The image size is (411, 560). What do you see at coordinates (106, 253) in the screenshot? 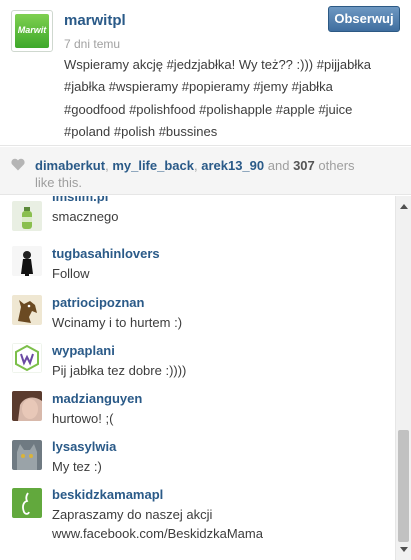
I see `comment-username: tugbasahinlovers` at bounding box center [106, 253].